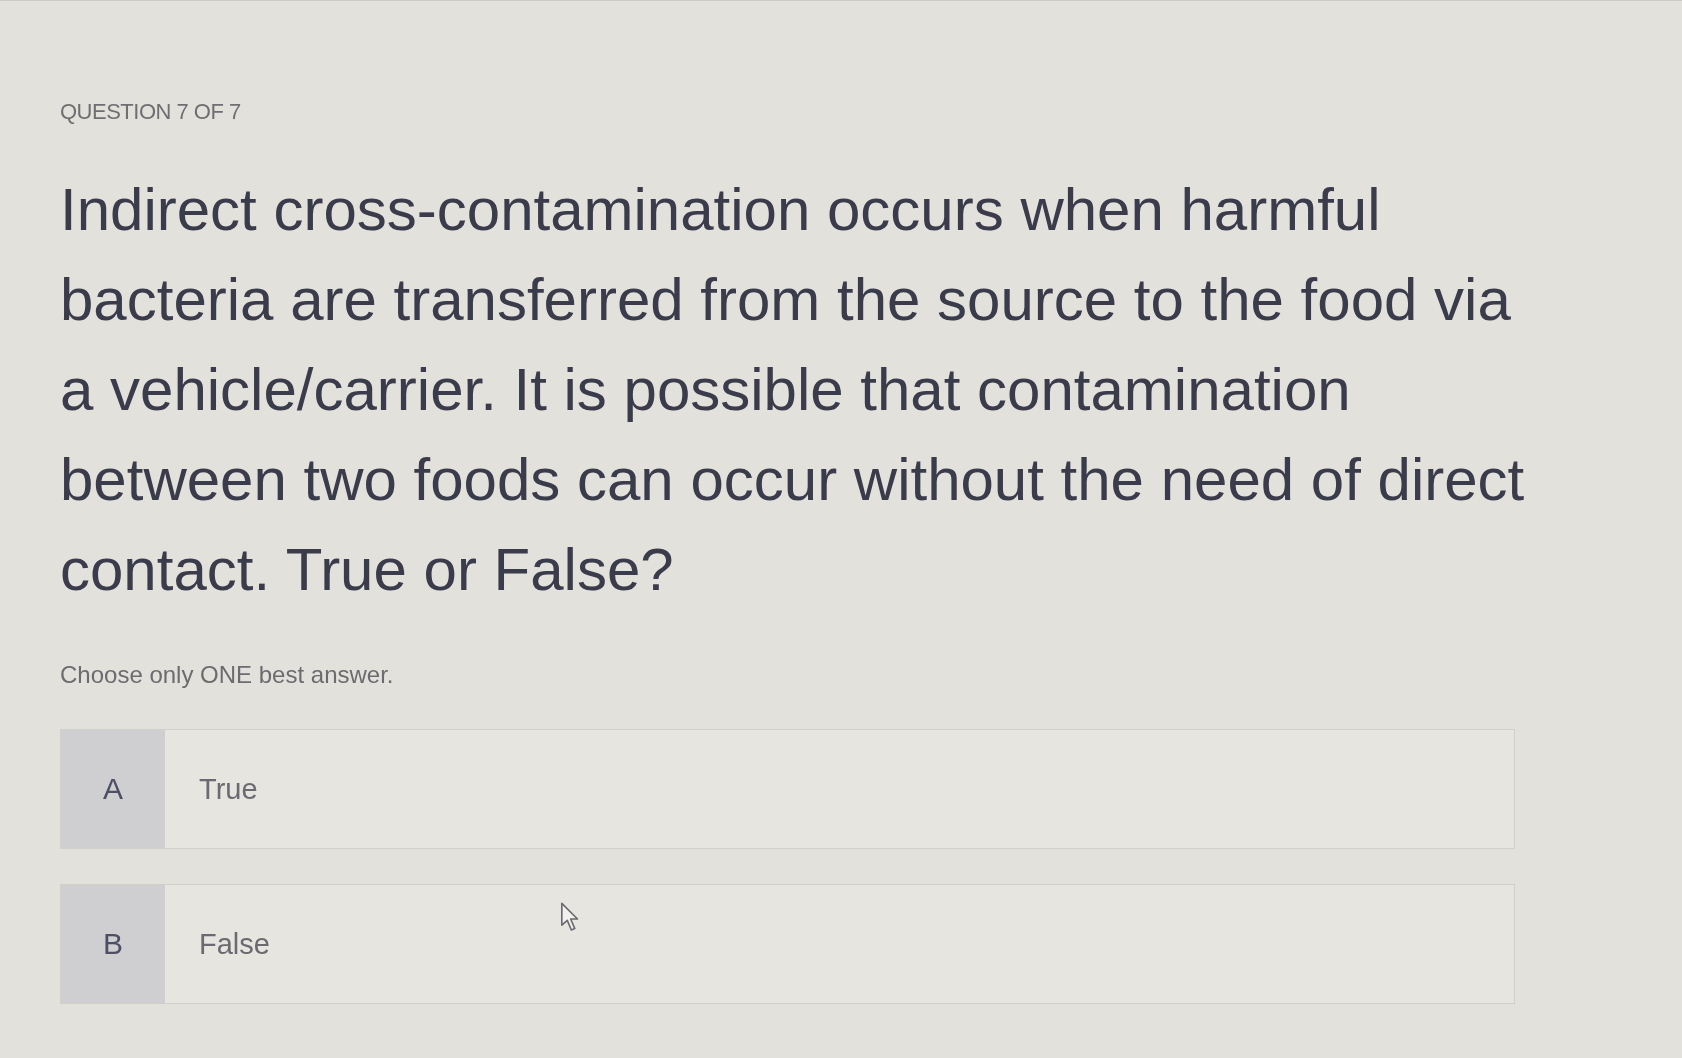  Describe the element at coordinates (234, 944) in the screenshot. I see `option-label: False` at that location.